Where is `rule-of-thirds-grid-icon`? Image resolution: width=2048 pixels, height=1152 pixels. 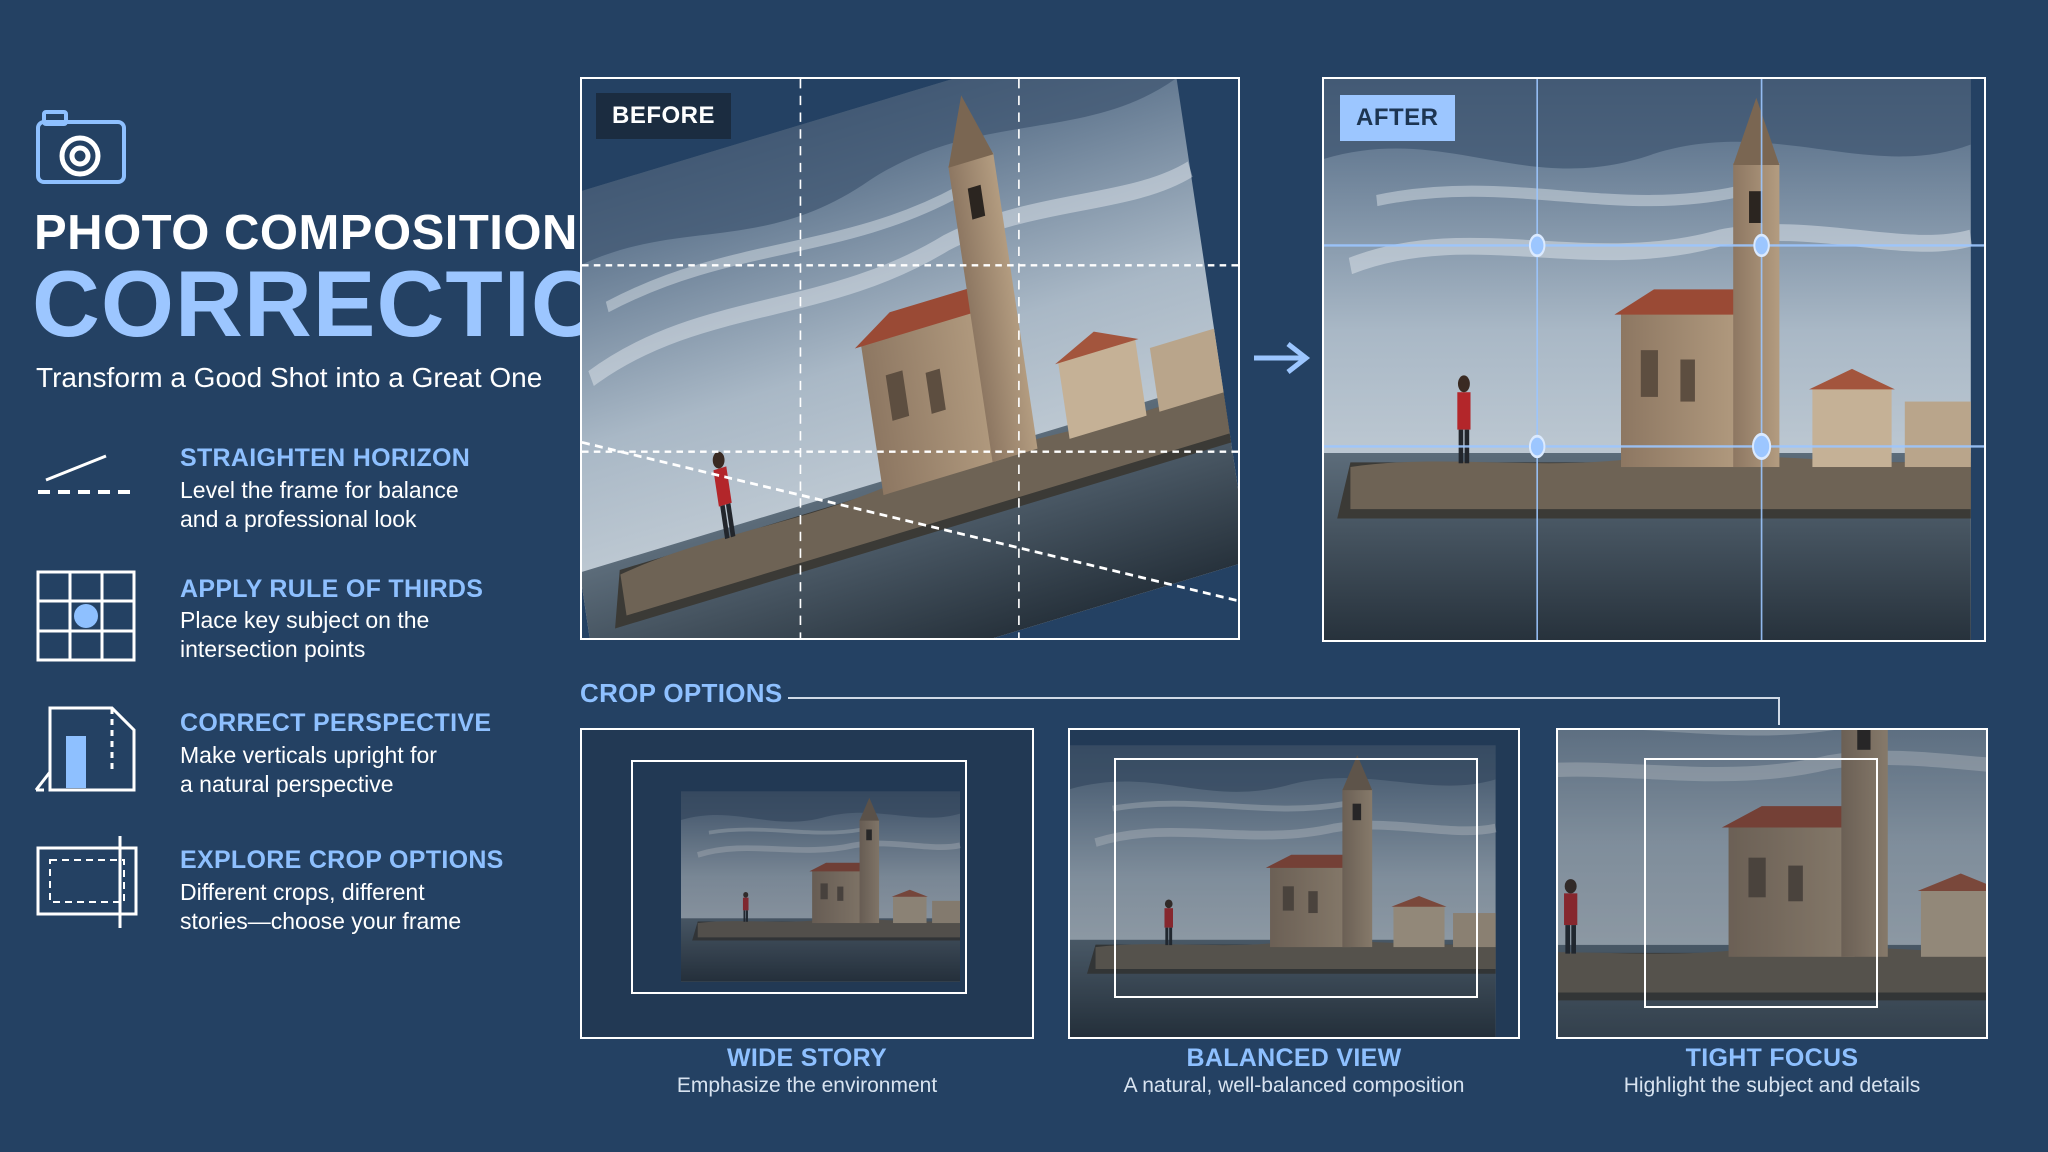 rule-of-thirds-grid-icon is located at coordinates (86, 616).